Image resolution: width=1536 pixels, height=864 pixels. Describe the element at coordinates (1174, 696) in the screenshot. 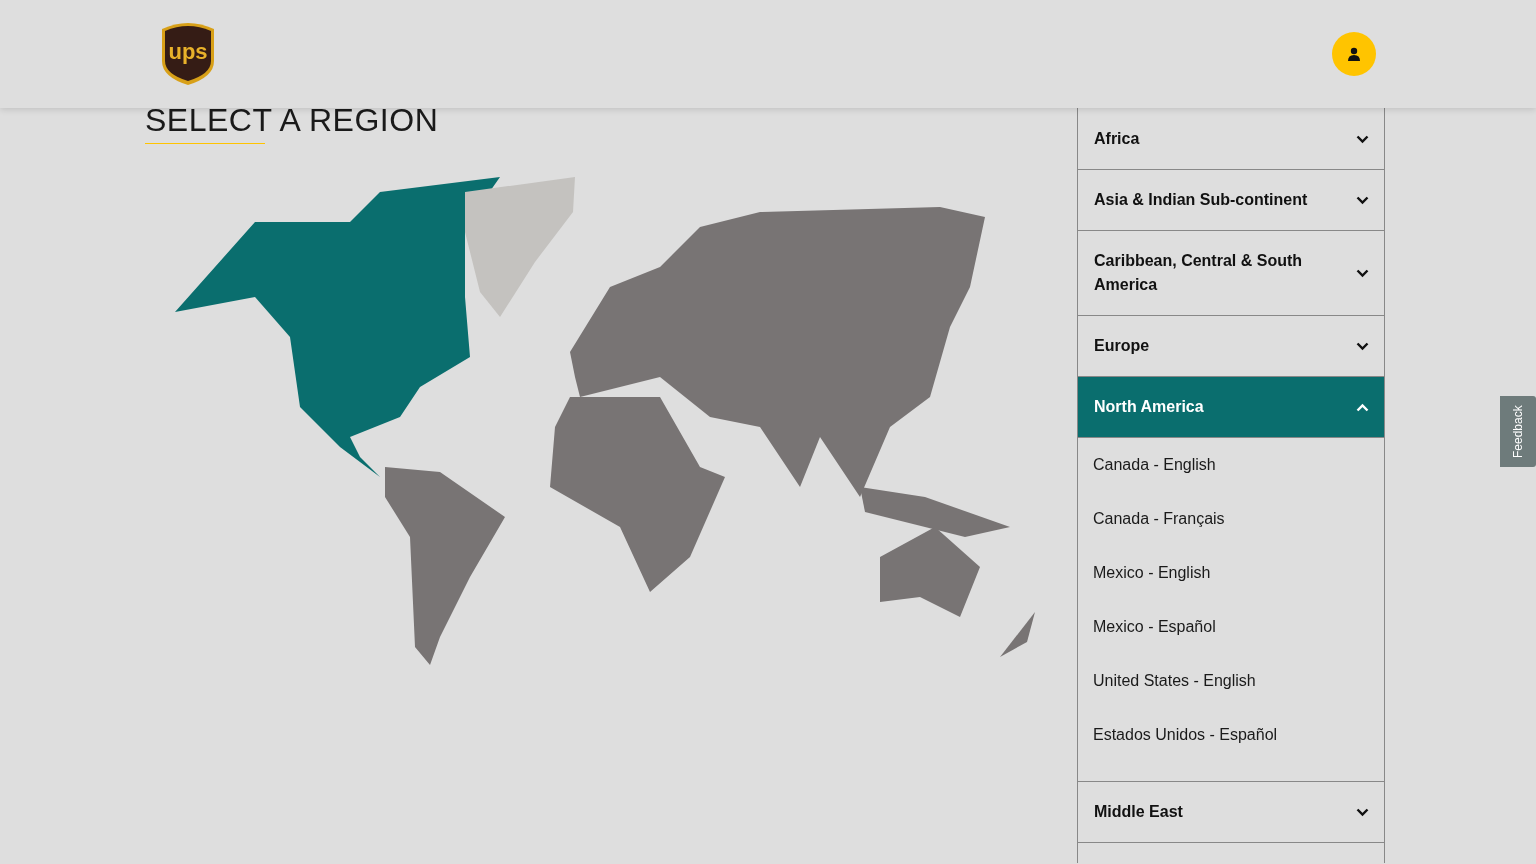

I see `country-language-link: United States - English` at that location.